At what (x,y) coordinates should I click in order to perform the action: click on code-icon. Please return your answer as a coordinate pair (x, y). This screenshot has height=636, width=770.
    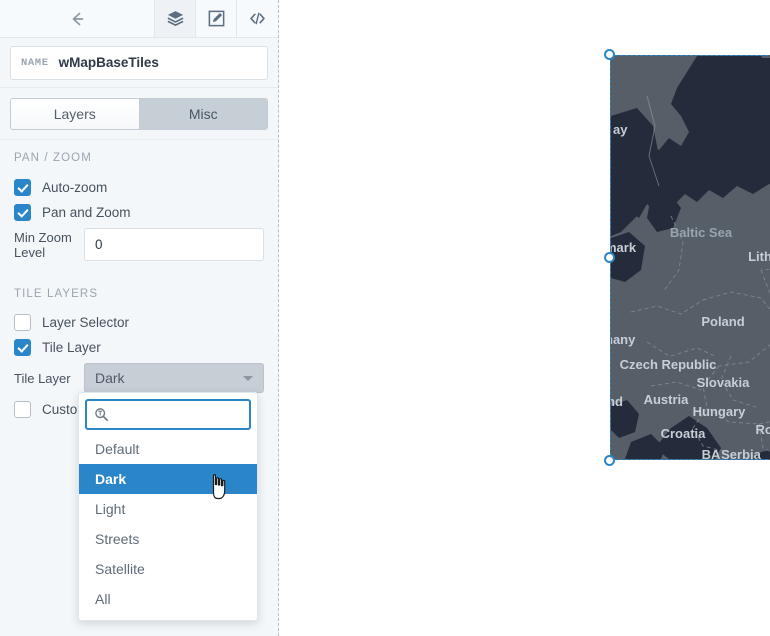
    Looking at the image, I should click on (257, 18).